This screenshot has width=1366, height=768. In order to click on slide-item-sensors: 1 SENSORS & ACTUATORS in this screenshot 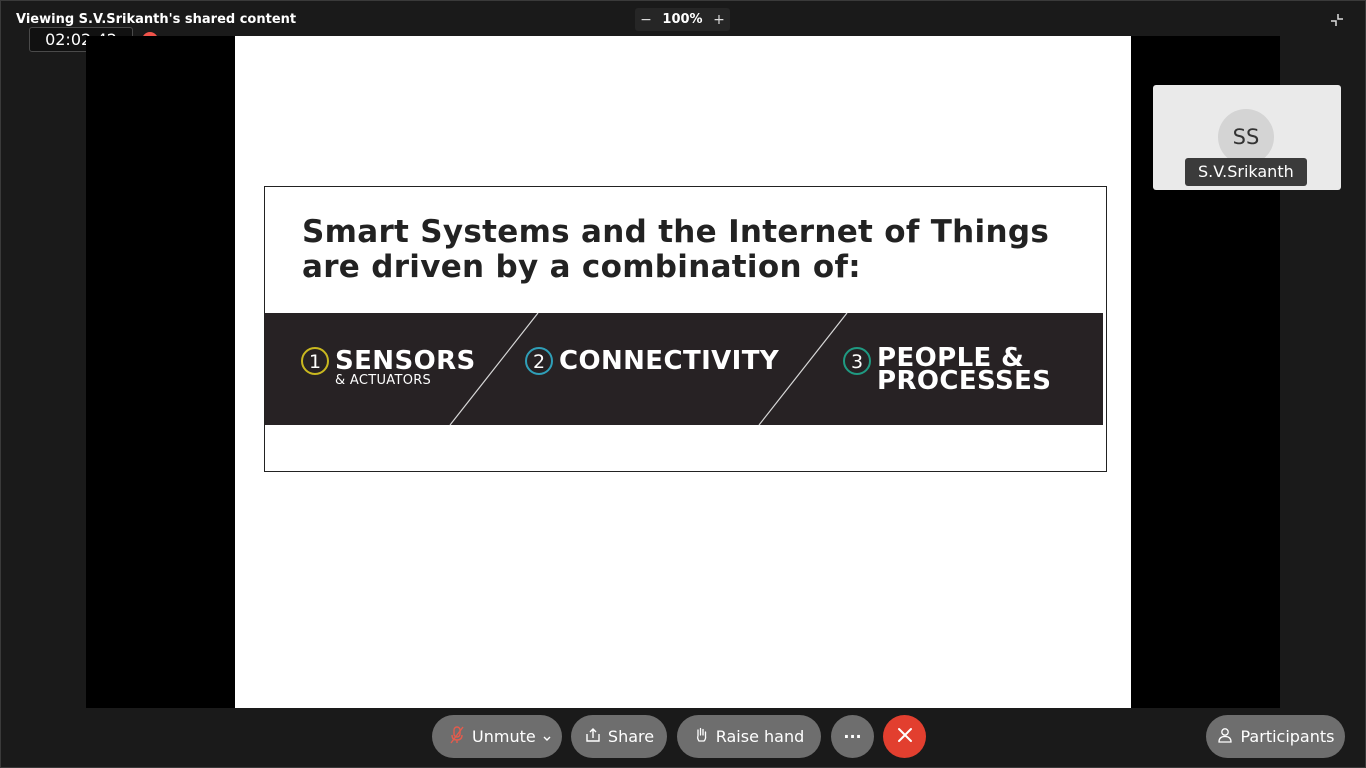, I will do `click(388, 367)`.